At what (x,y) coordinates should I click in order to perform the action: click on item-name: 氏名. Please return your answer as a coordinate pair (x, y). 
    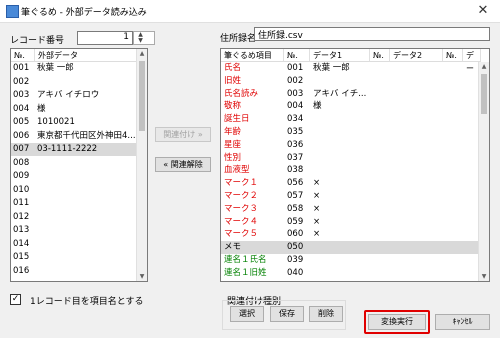
    Looking at the image, I should click on (233, 68).